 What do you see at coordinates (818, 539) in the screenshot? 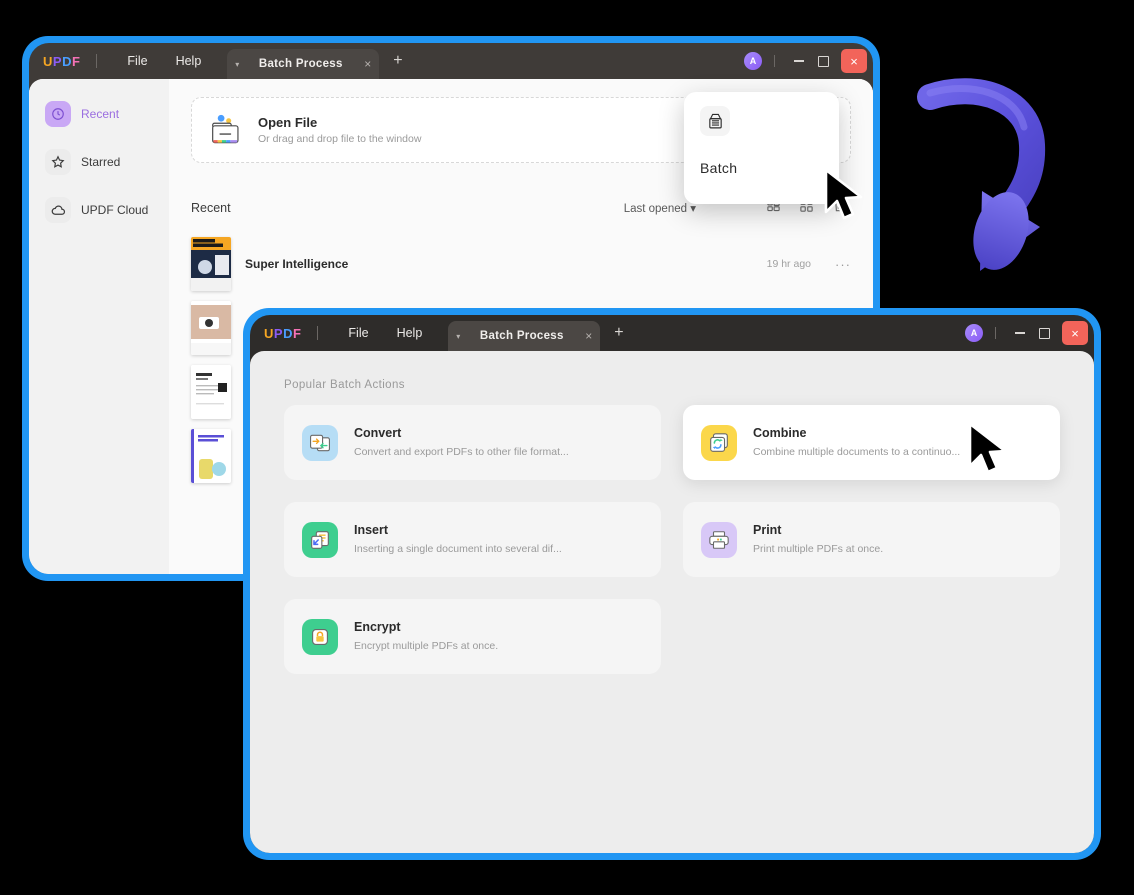
I see `batch-card-text: Print Print multiple PDFs at once.` at bounding box center [818, 539].